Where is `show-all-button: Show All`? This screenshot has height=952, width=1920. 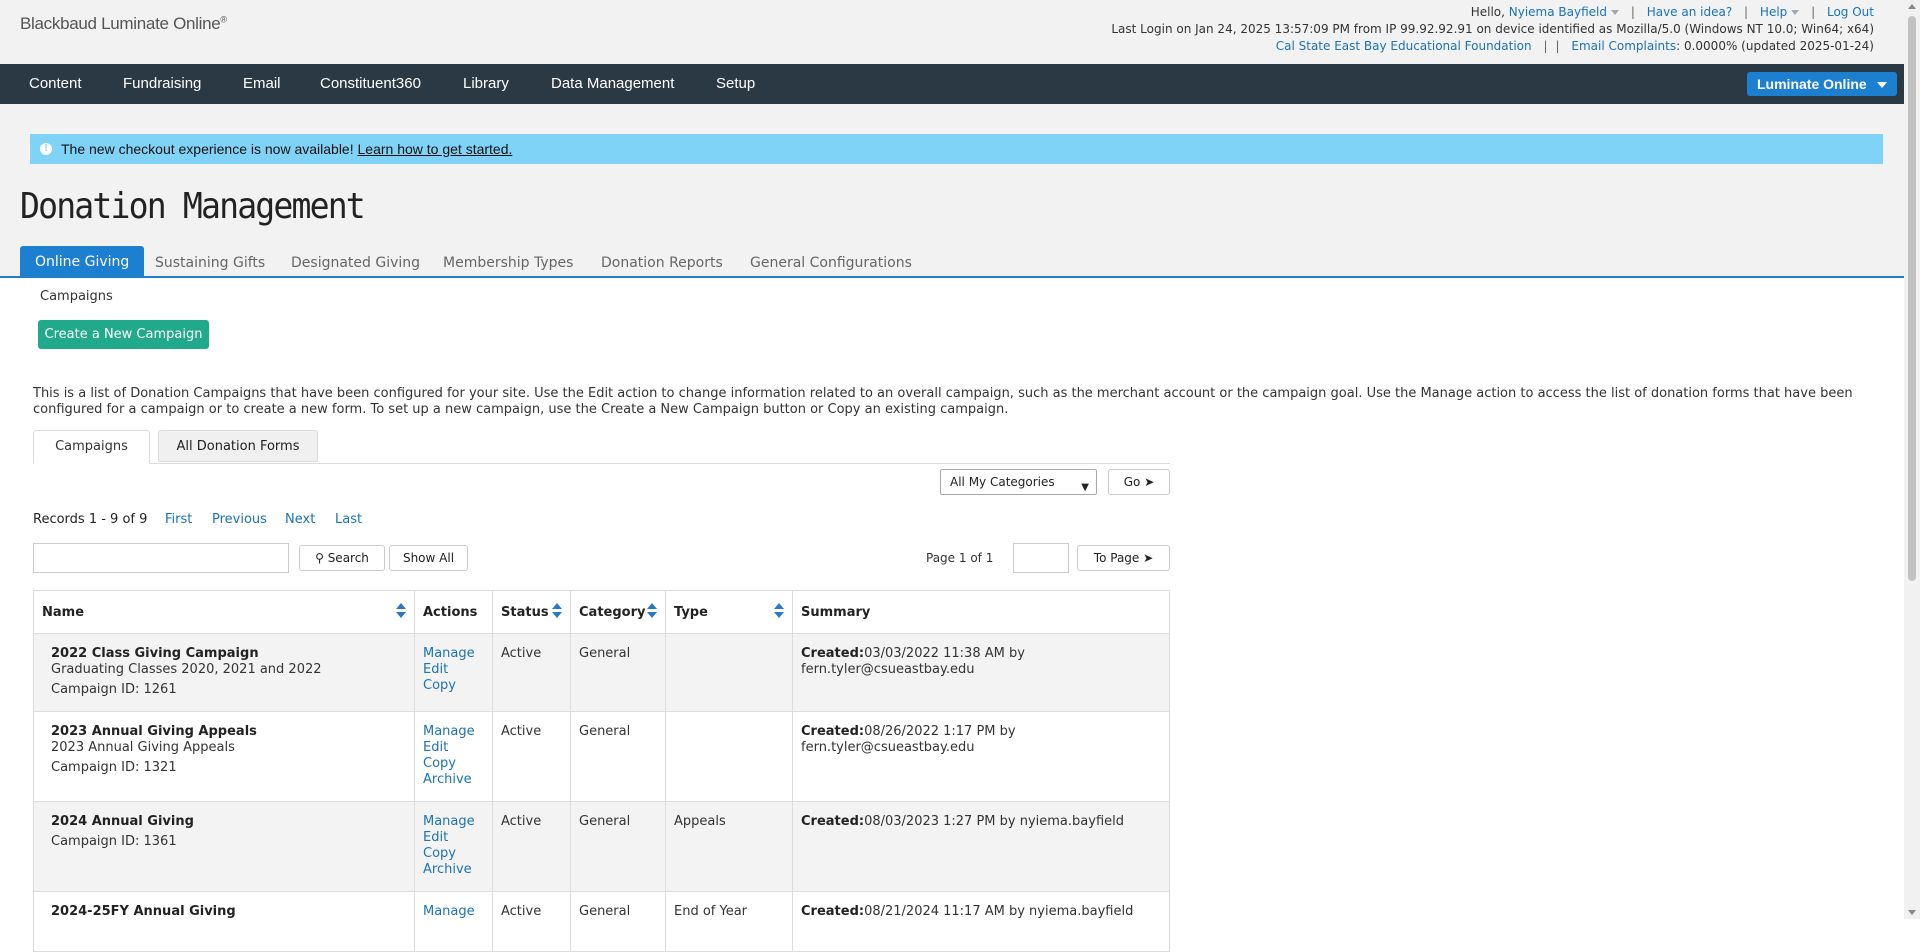 show-all-button: Show All is located at coordinates (428, 558).